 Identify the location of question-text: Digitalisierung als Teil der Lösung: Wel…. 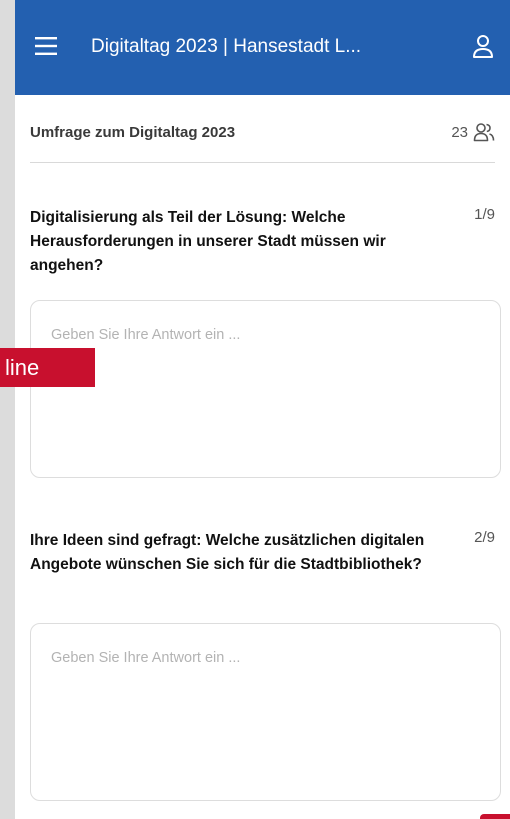
(208, 241).